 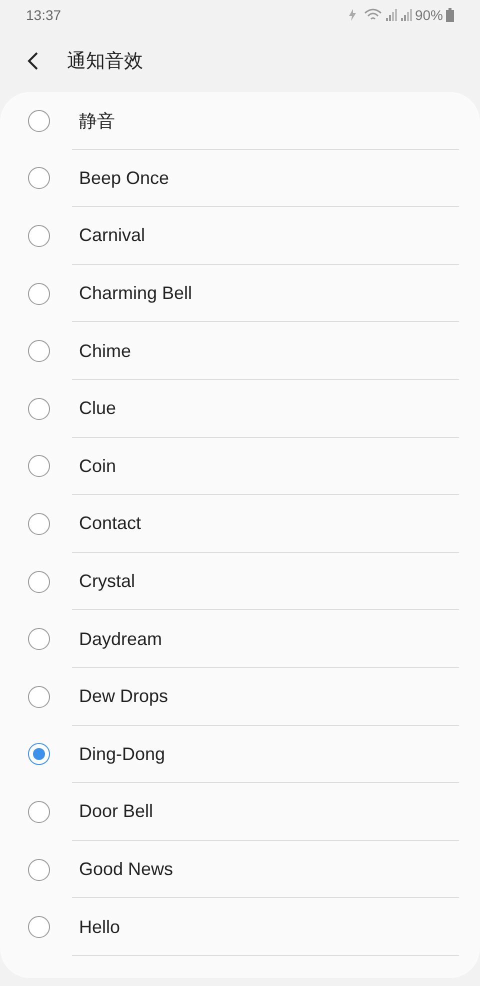 What do you see at coordinates (240, 581) in the screenshot?
I see `sound-option: Crystal` at bounding box center [240, 581].